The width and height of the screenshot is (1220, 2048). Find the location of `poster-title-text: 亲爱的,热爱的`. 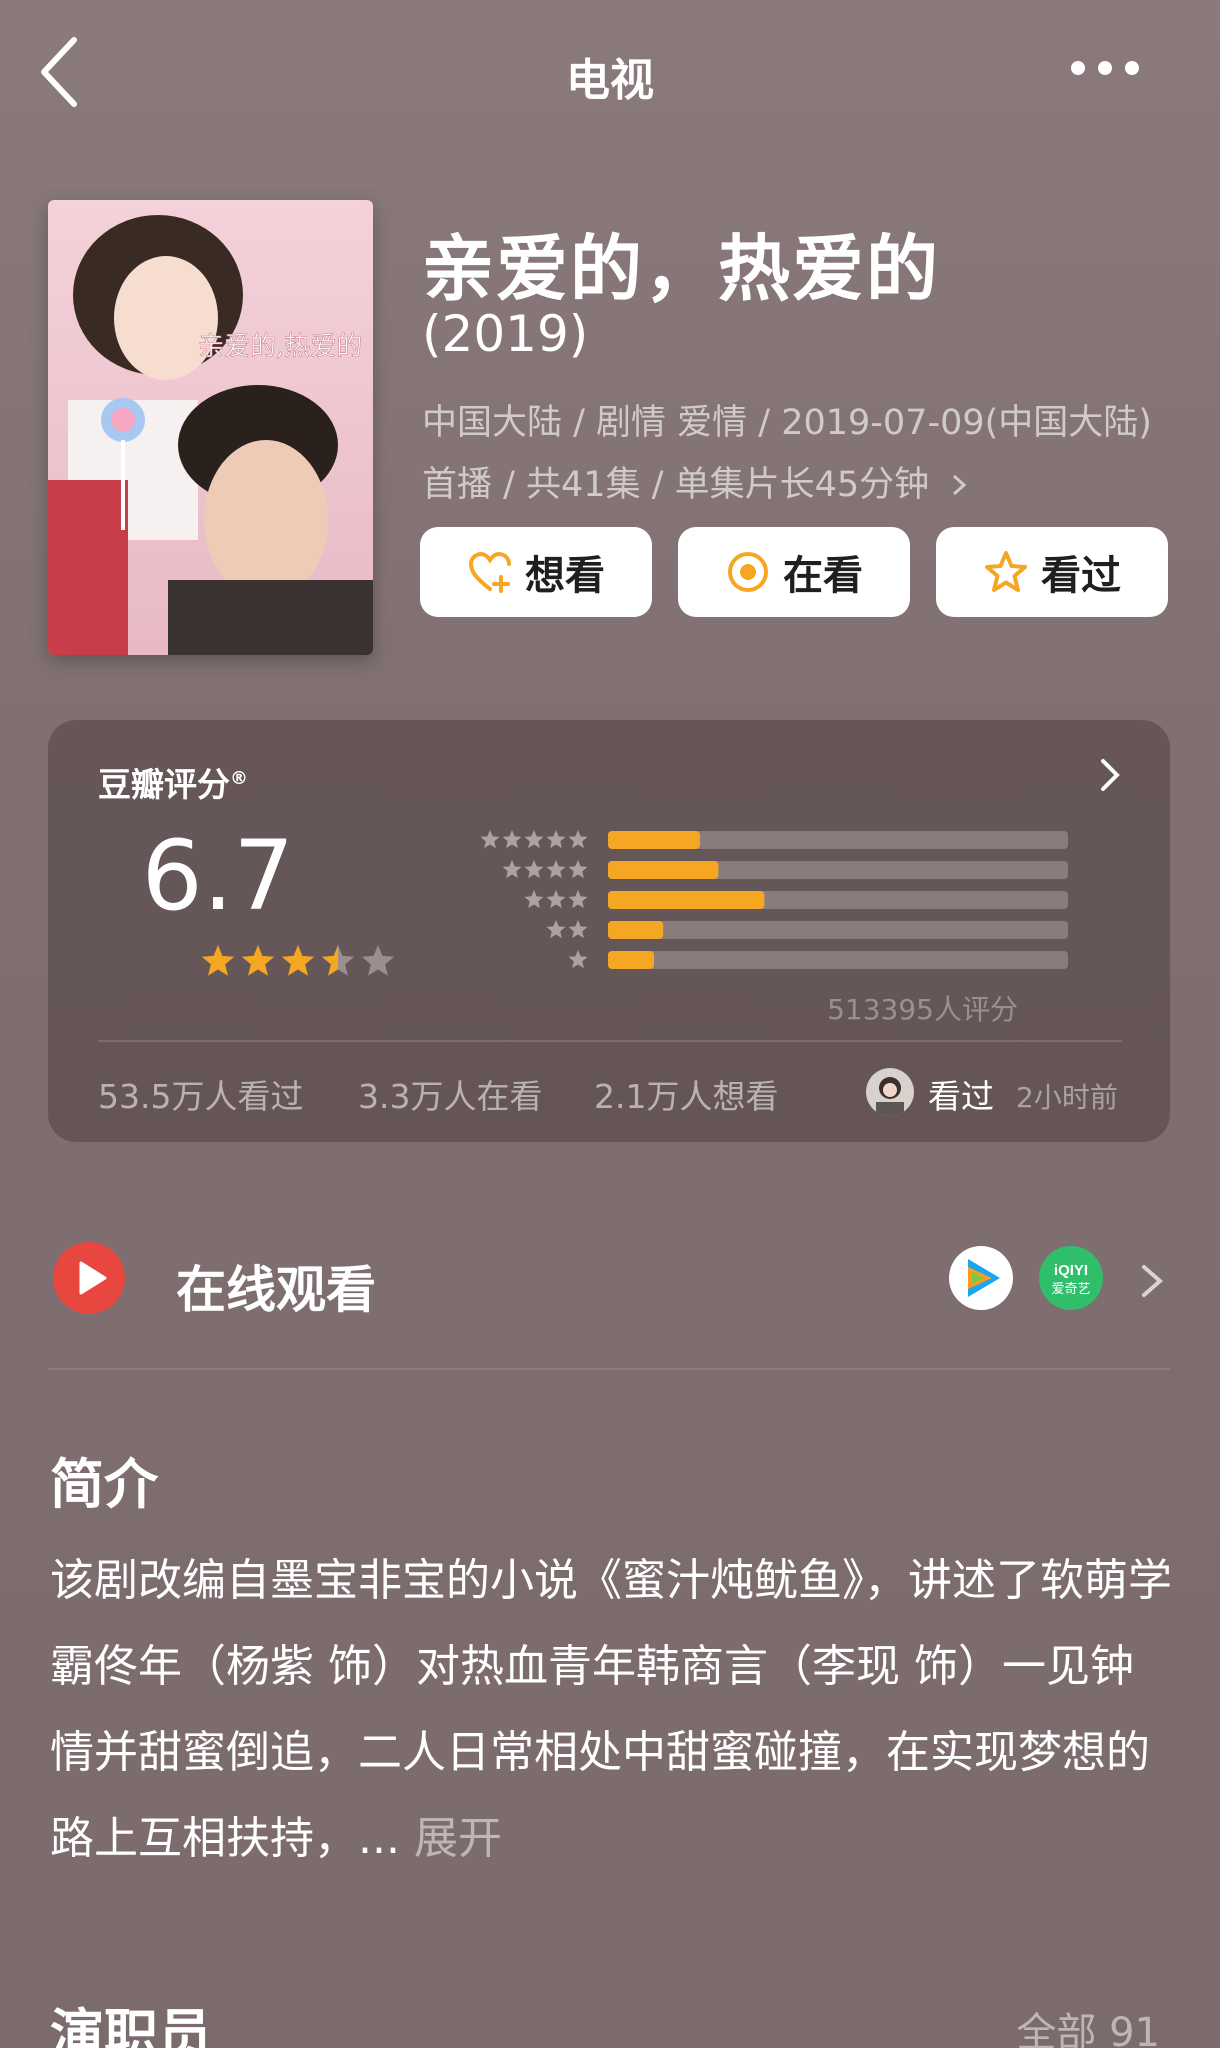

poster-title-text: 亲爱的,热爱的 is located at coordinates (280, 347).